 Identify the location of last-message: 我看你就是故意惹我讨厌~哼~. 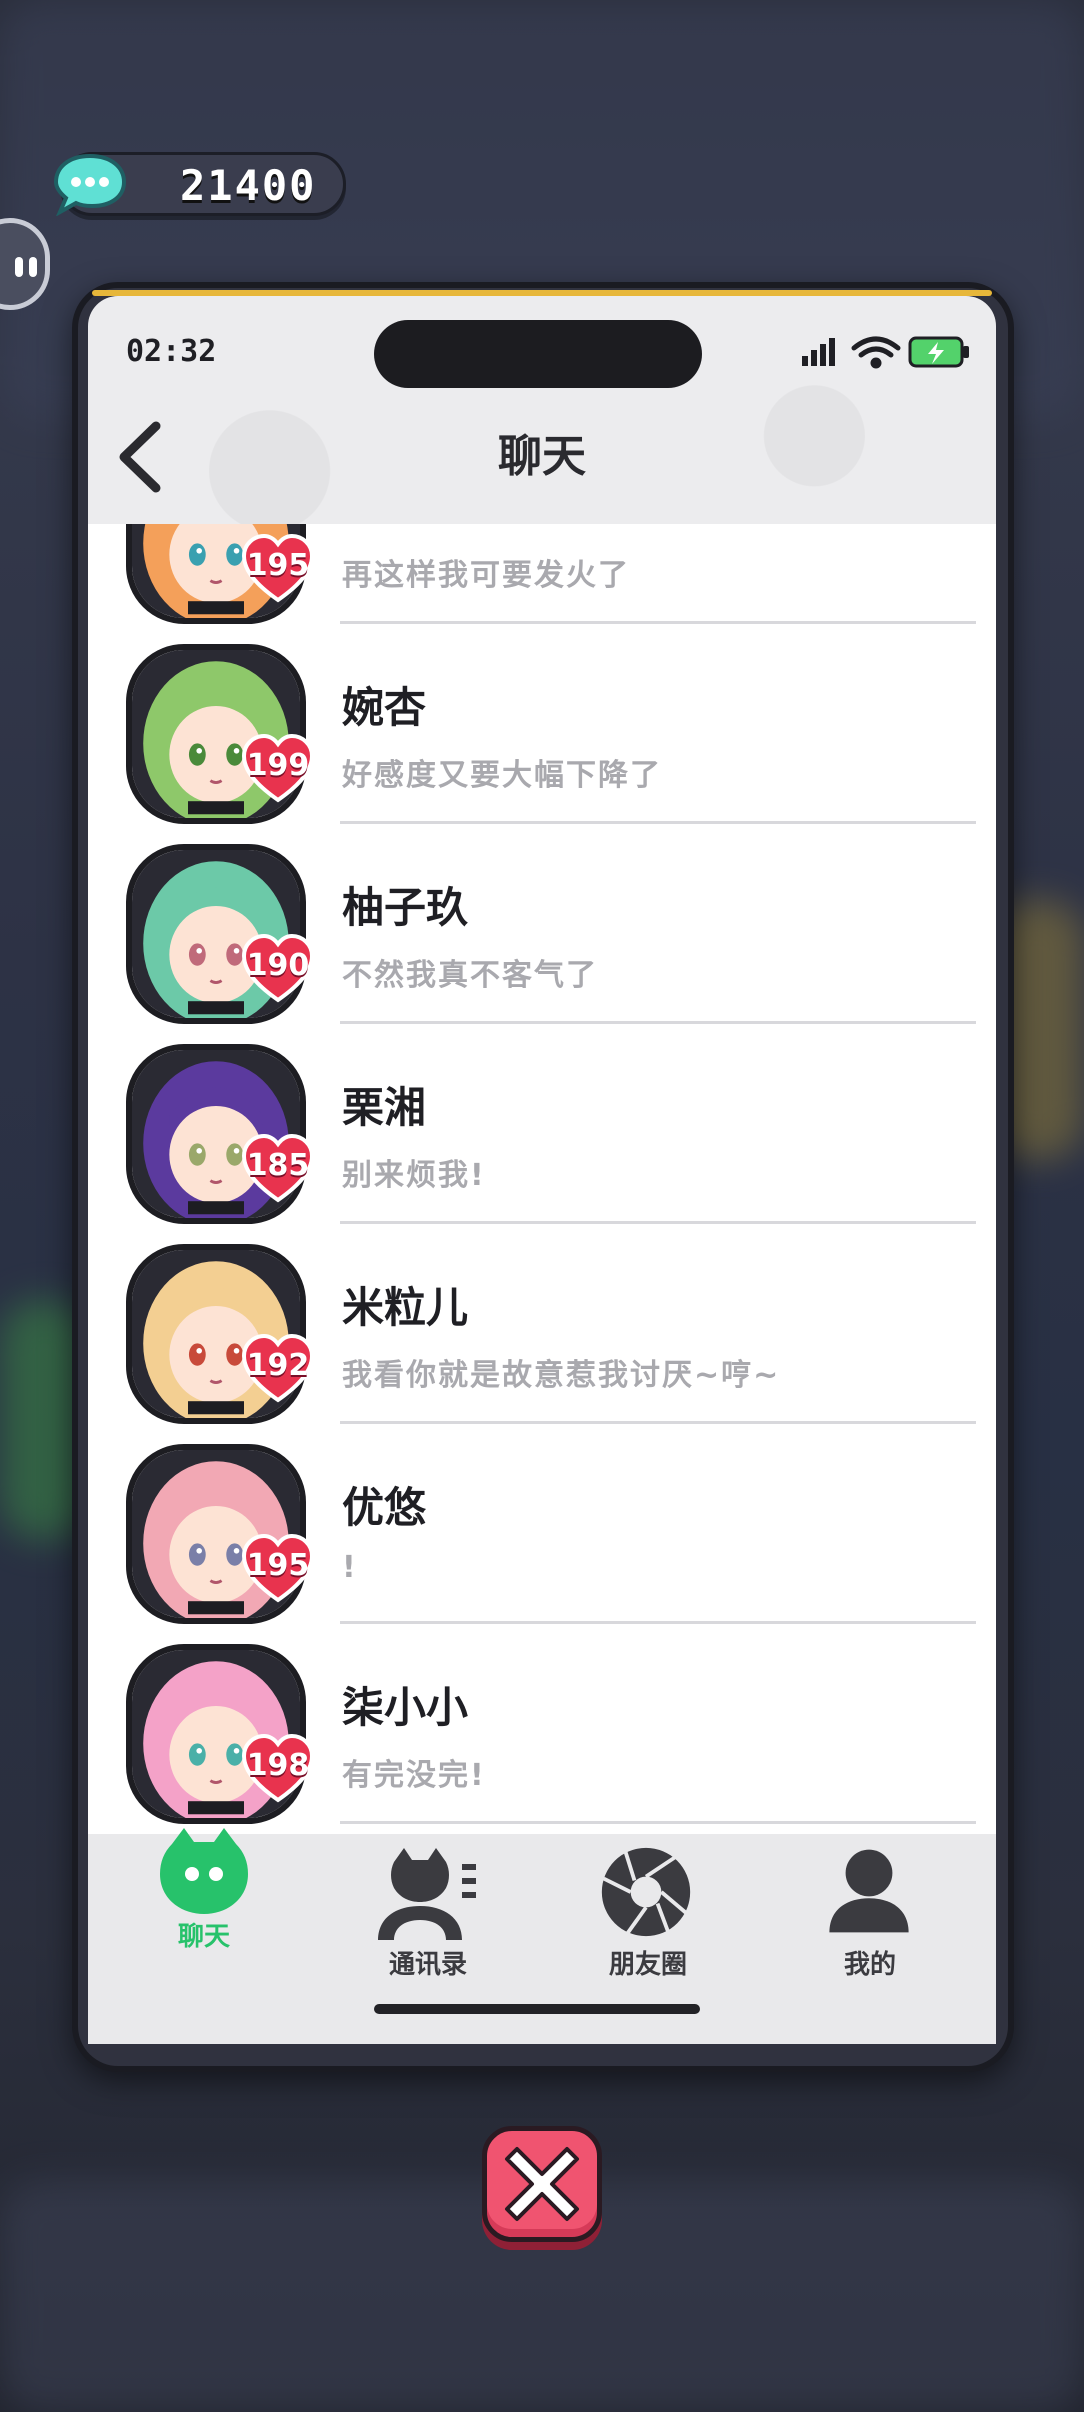
(561, 1375).